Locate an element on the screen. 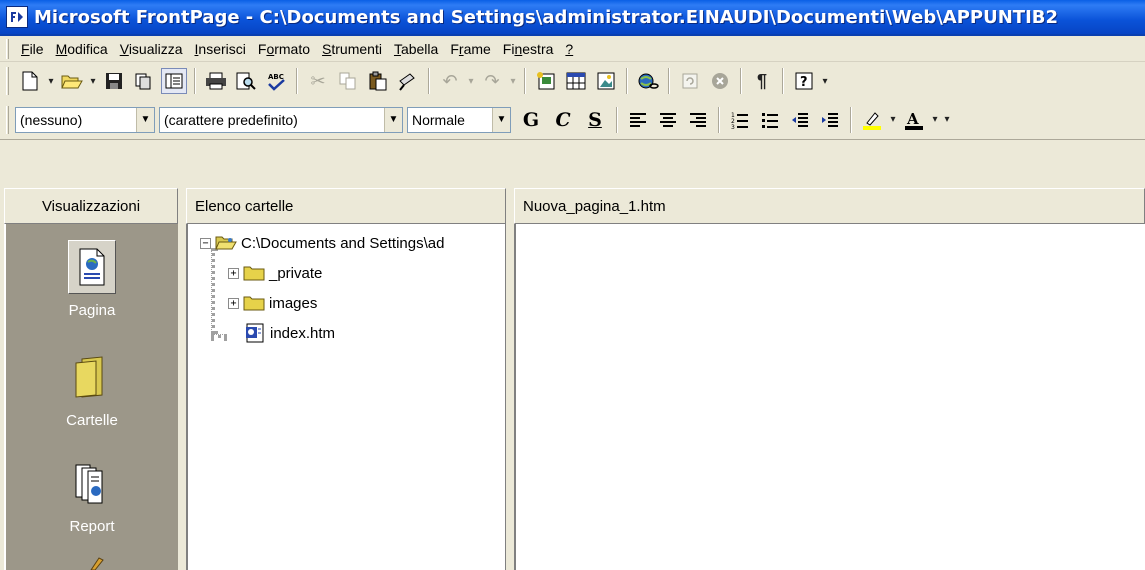  numbered-list-icon: 123 is located at coordinates (740, 120).